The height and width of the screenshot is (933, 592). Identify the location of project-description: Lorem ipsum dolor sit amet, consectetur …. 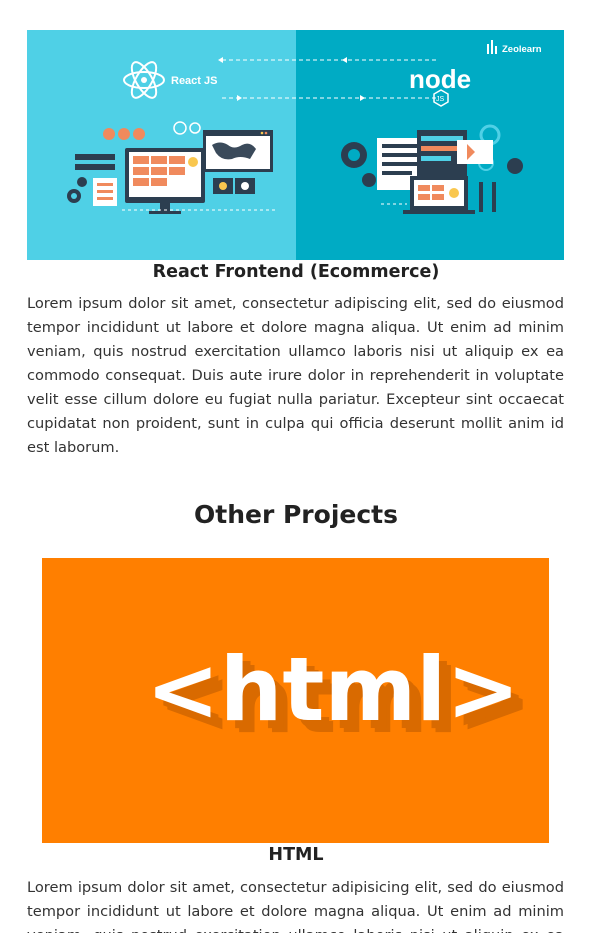
(295, 906).